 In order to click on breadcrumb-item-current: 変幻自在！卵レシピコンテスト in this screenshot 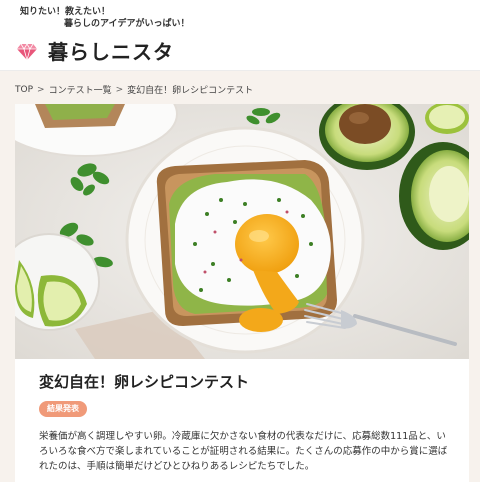, I will do `click(190, 91)`.